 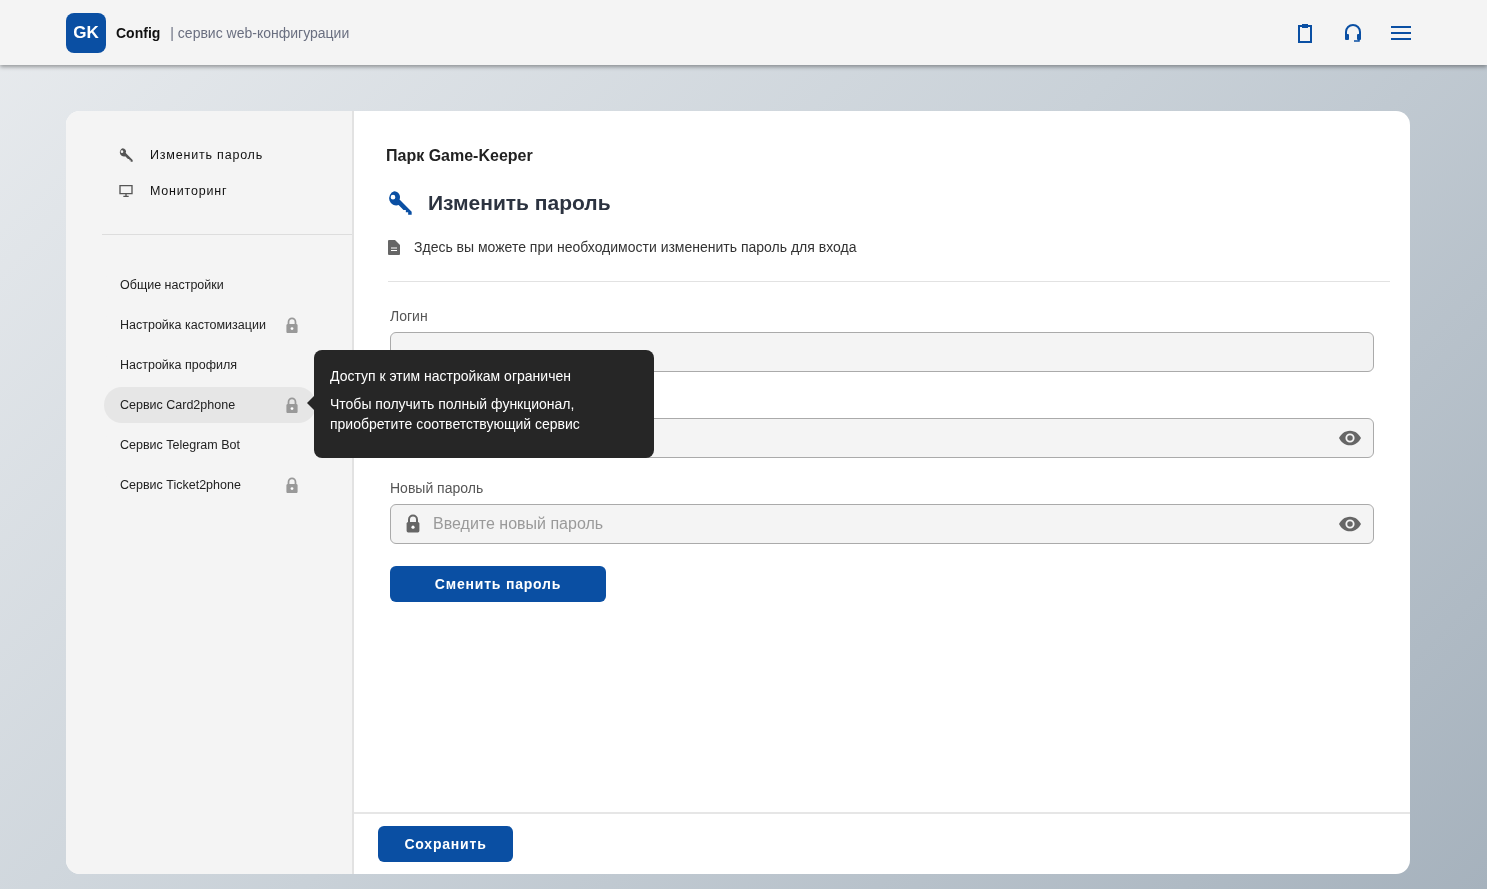 What do you see at coordinates (126, 191) in the screenshot?
I see `monitor-icon` at bounding box center [126, 191].